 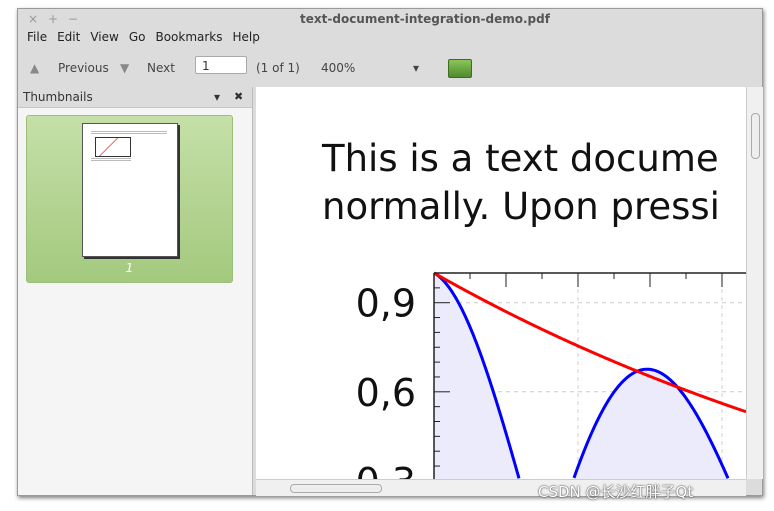 I want to click on menu-bookmarks: Bookmarks, so click(x=188, y=39).